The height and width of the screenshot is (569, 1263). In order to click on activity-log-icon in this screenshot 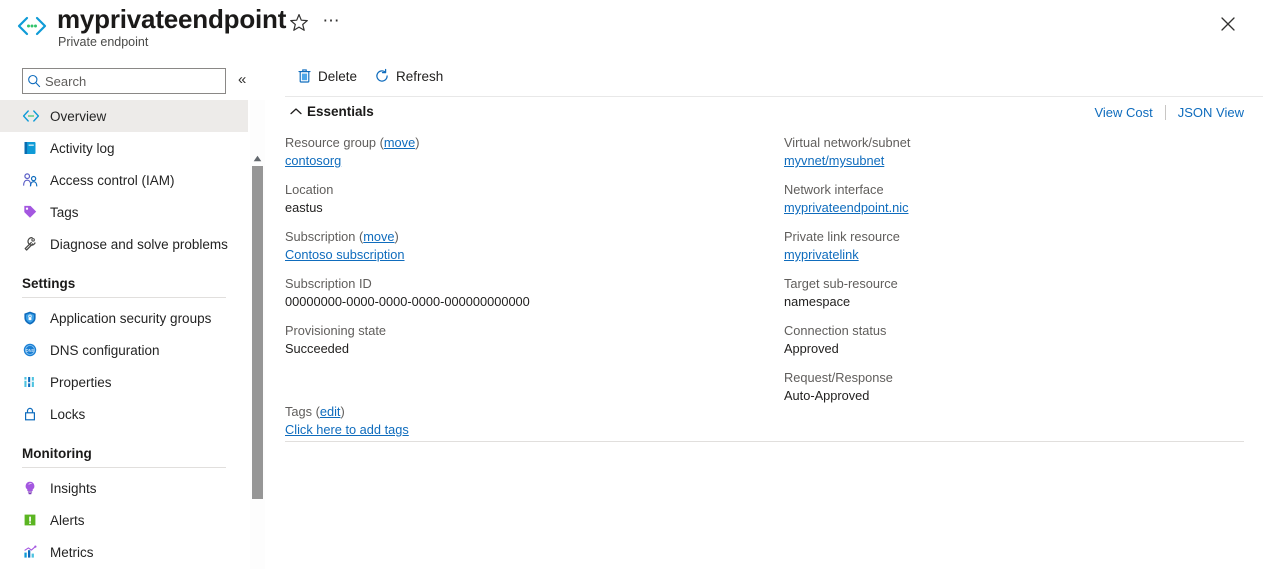, I will do `click(35, 148)`.